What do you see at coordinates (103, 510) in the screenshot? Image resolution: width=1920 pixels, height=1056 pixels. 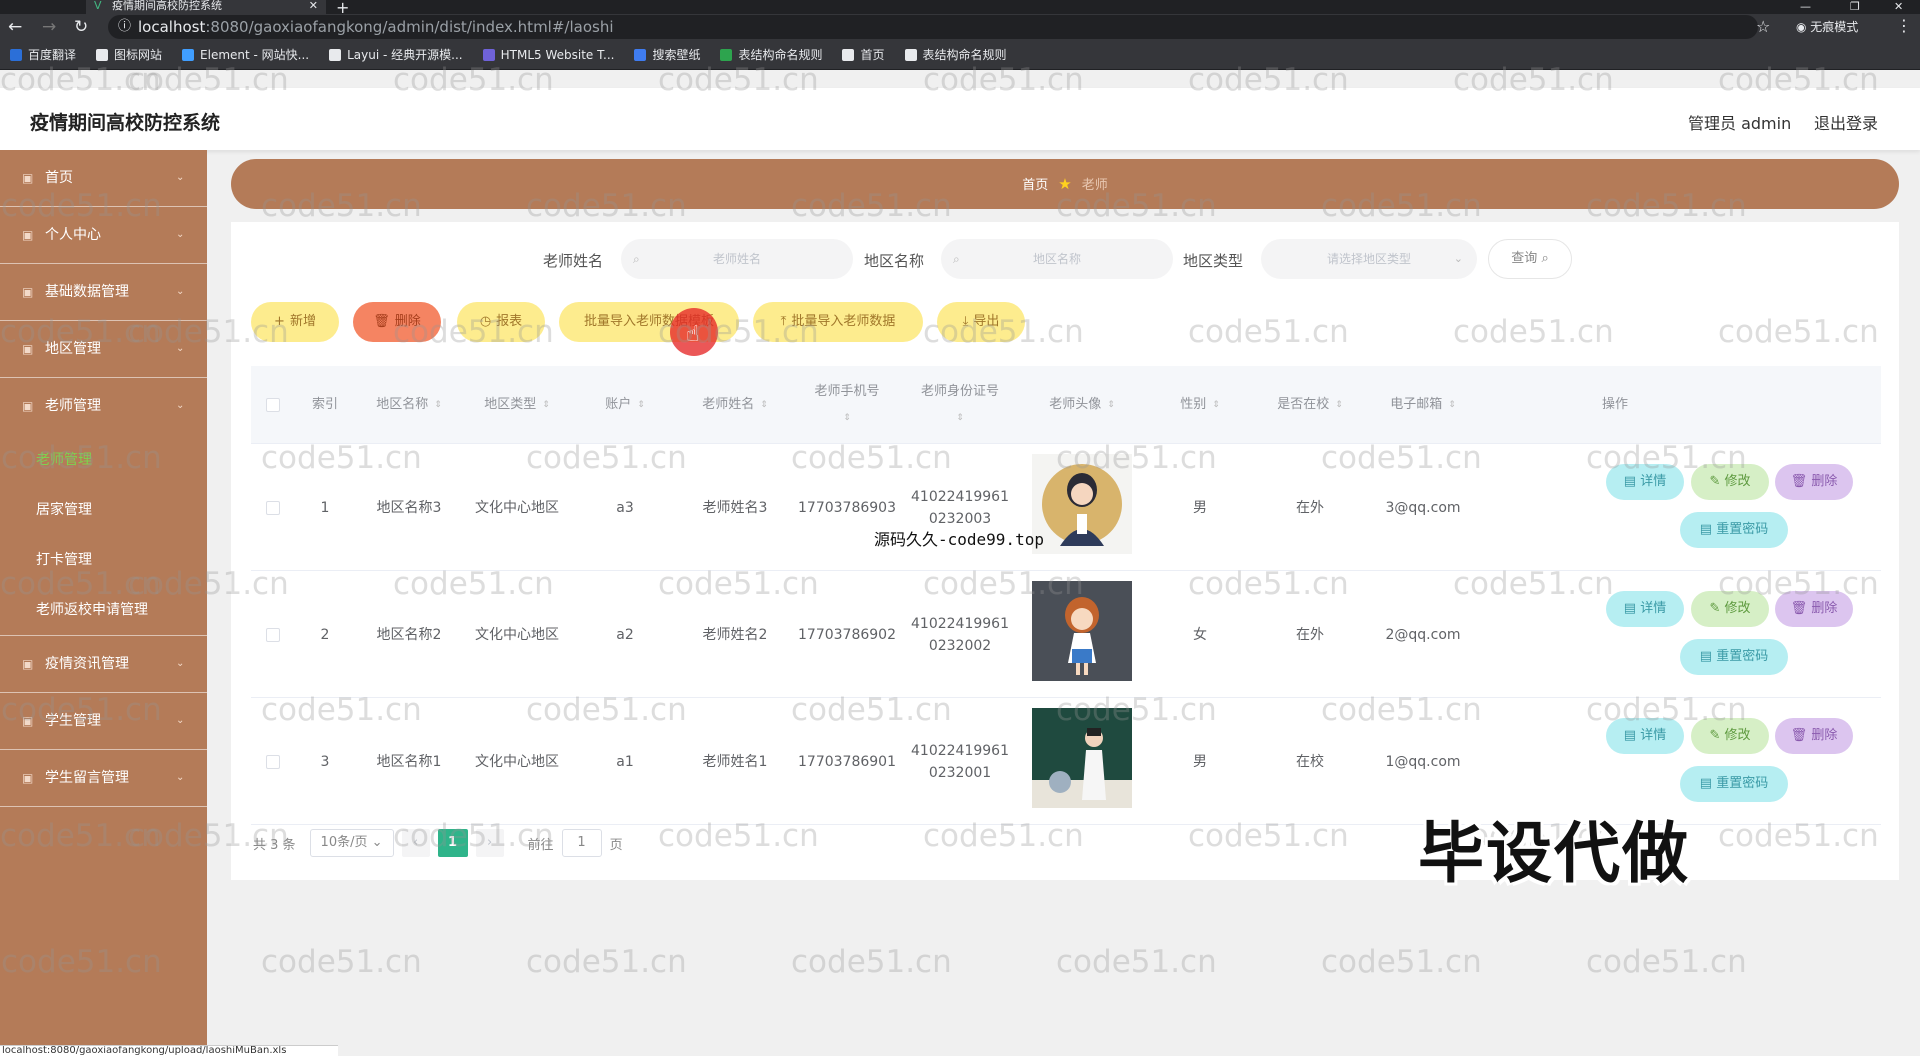 I see `sidebar-subitem: 居家管理` at bounding box center [103, 510].